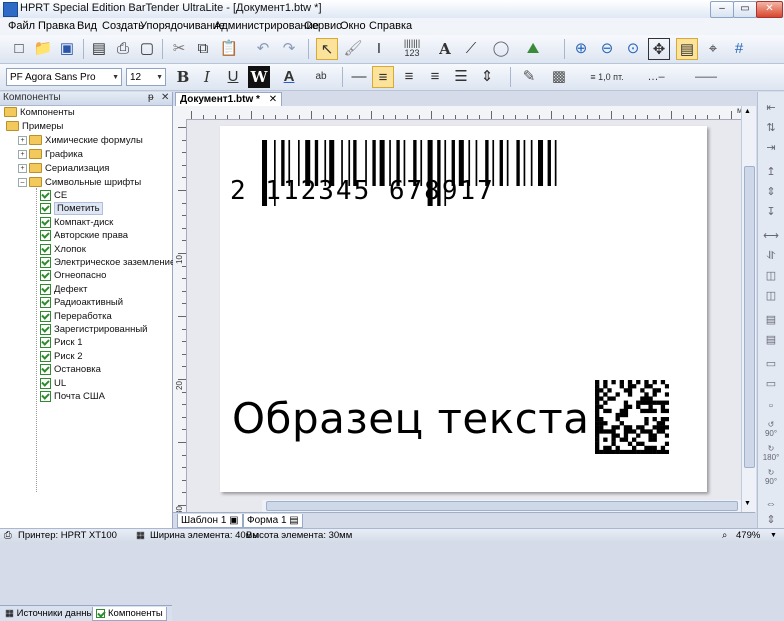 The height and width of the screenshot is (621, 784). What do you see at coordinates (410, 418) in the screenshot?
I see `sample-text-object: Образец текста` at bounding box center [410, 418].